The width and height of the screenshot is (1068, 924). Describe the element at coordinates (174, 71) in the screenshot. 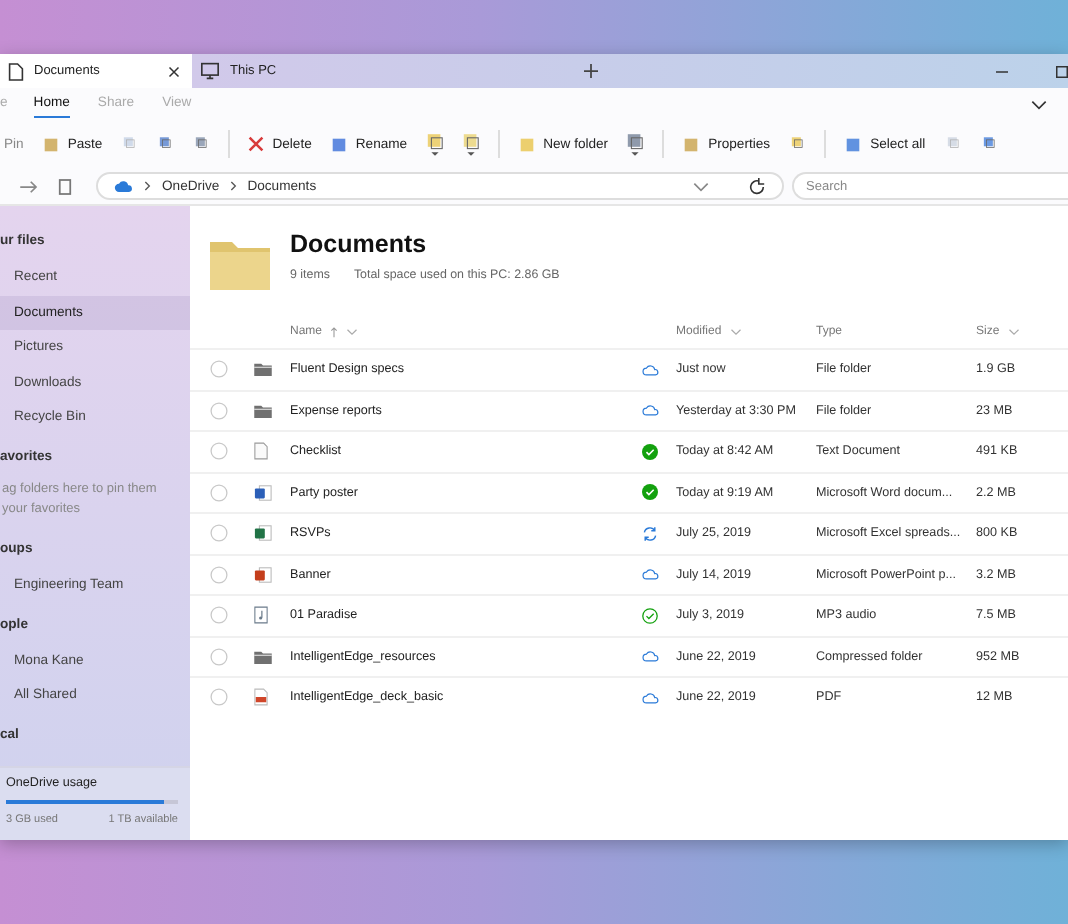

I see `close-icon` at that location.